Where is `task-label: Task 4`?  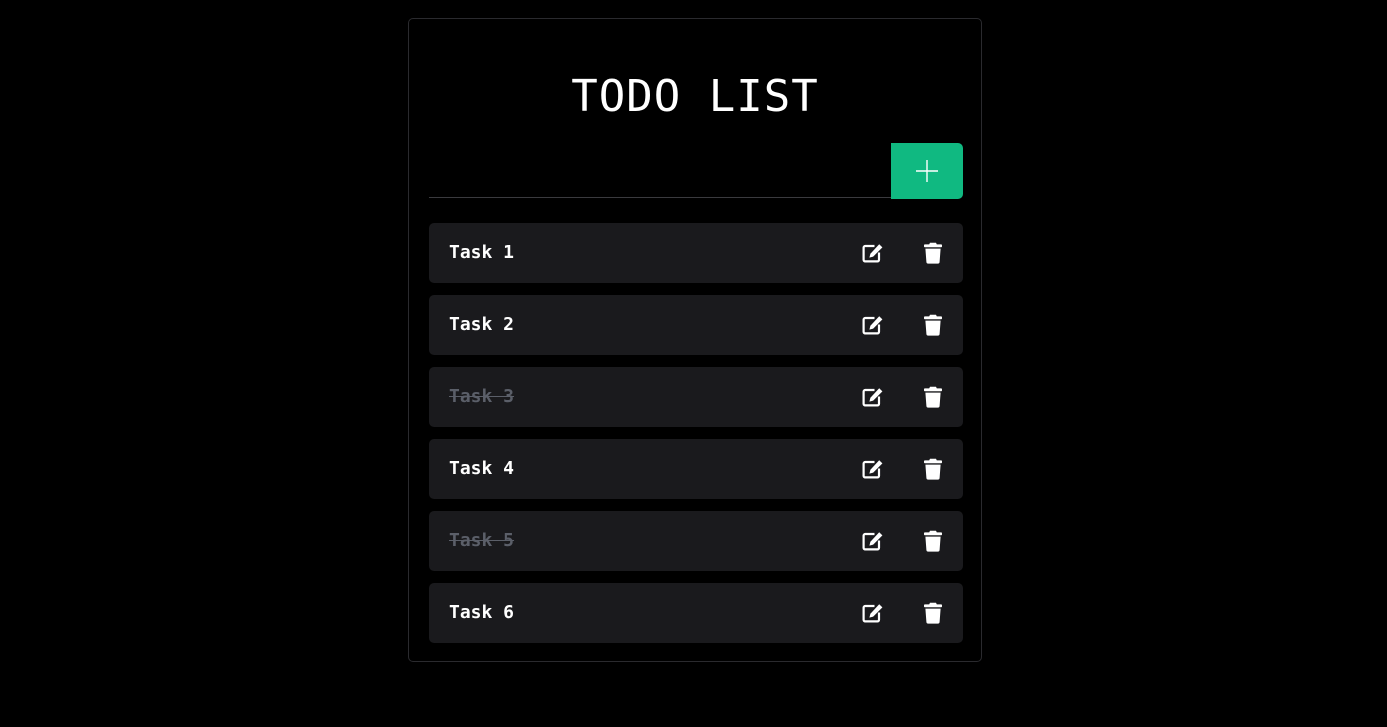 task-label: Task 4 is located at coordinates (481, 469).